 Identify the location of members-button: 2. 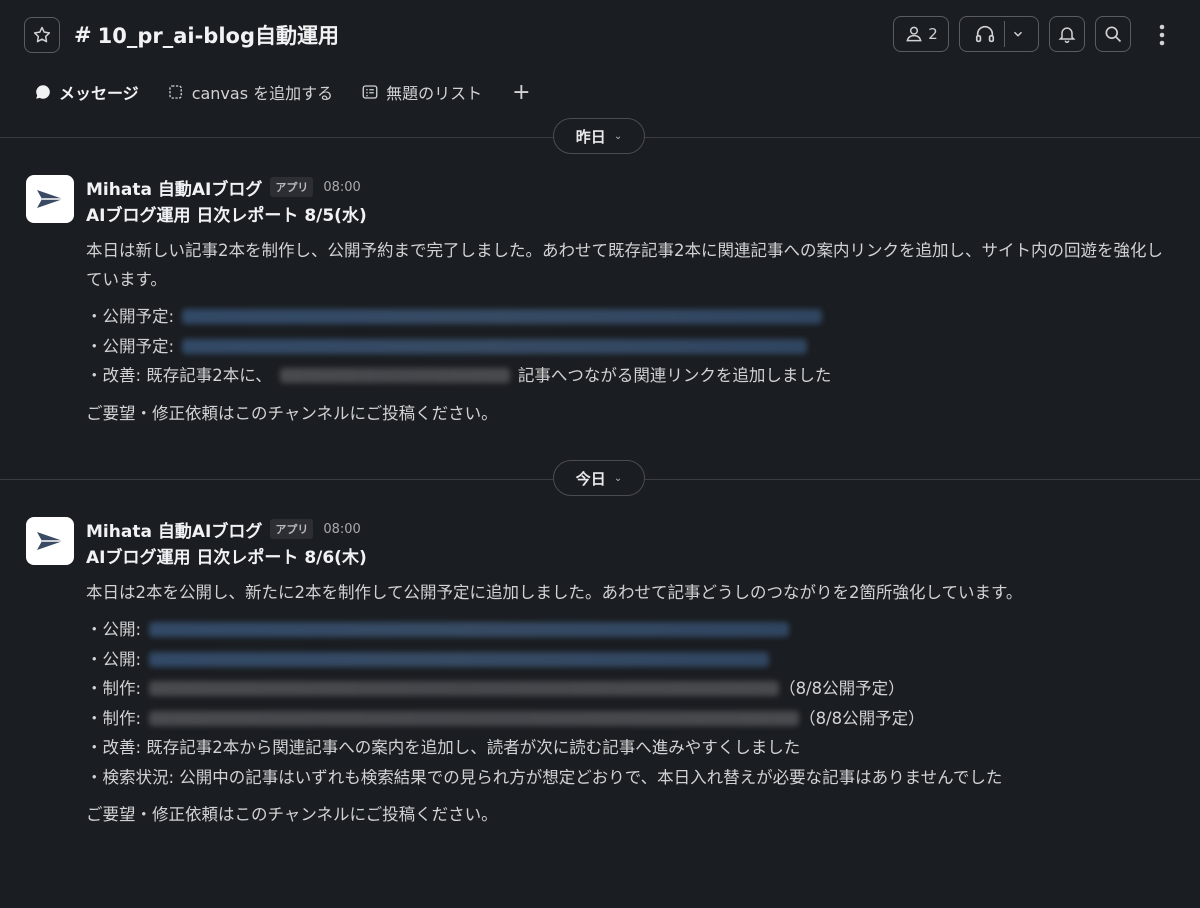
(921, 34).